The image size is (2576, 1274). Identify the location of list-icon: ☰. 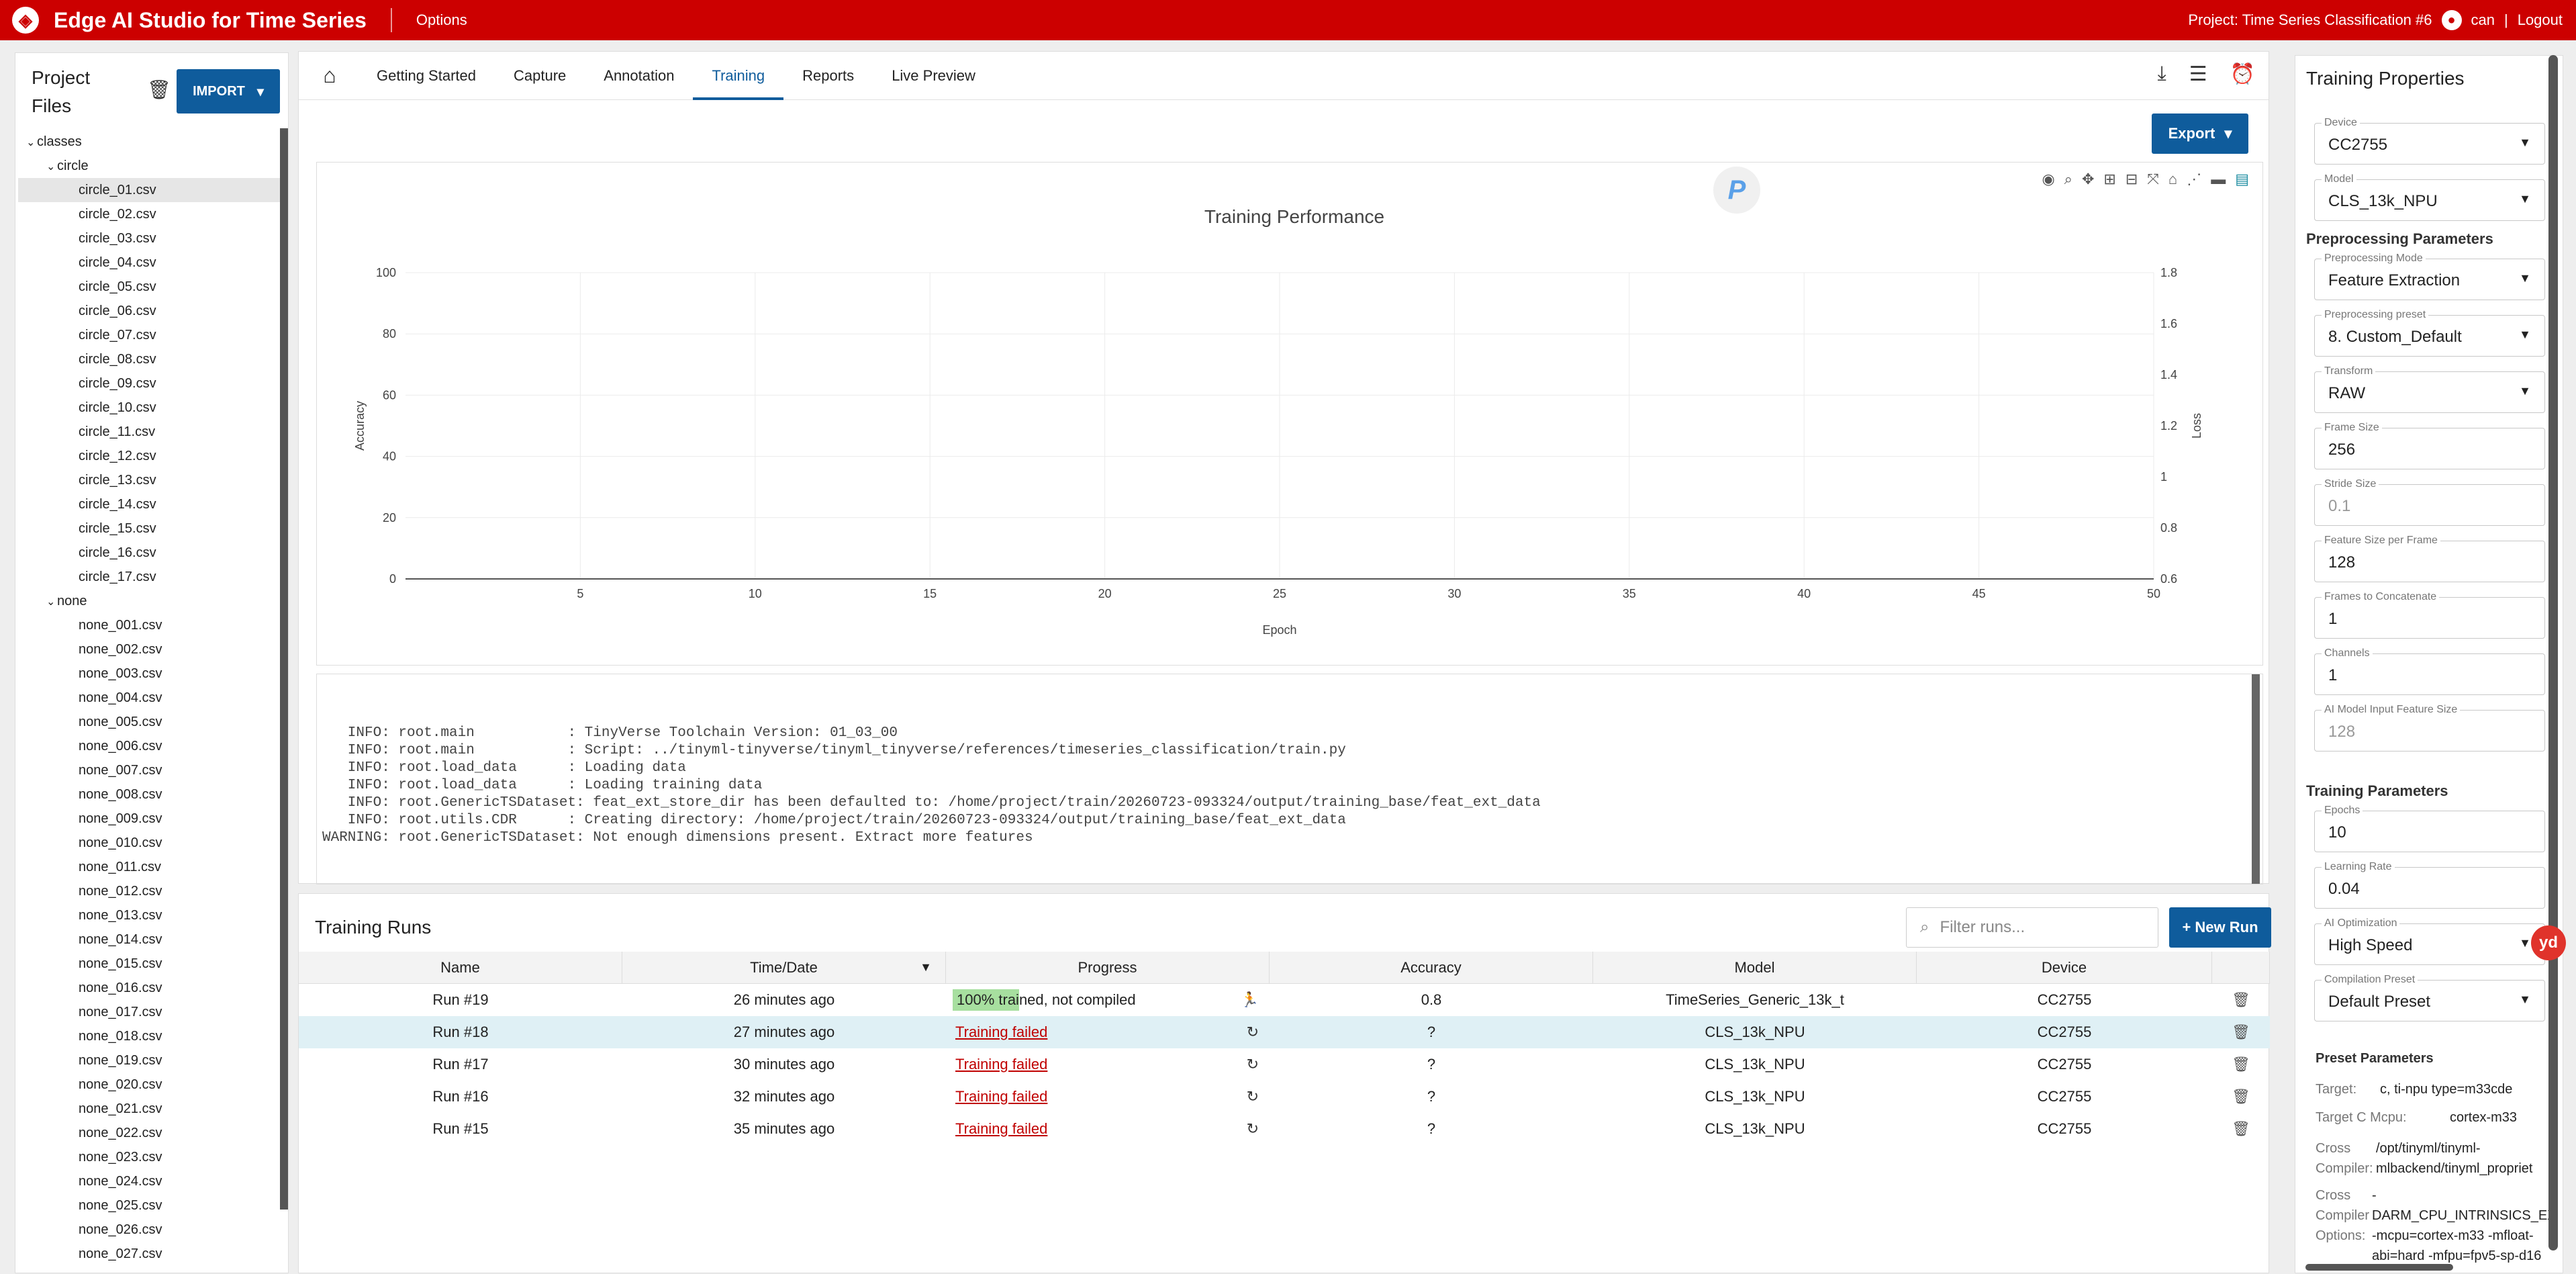
(2198, 74).